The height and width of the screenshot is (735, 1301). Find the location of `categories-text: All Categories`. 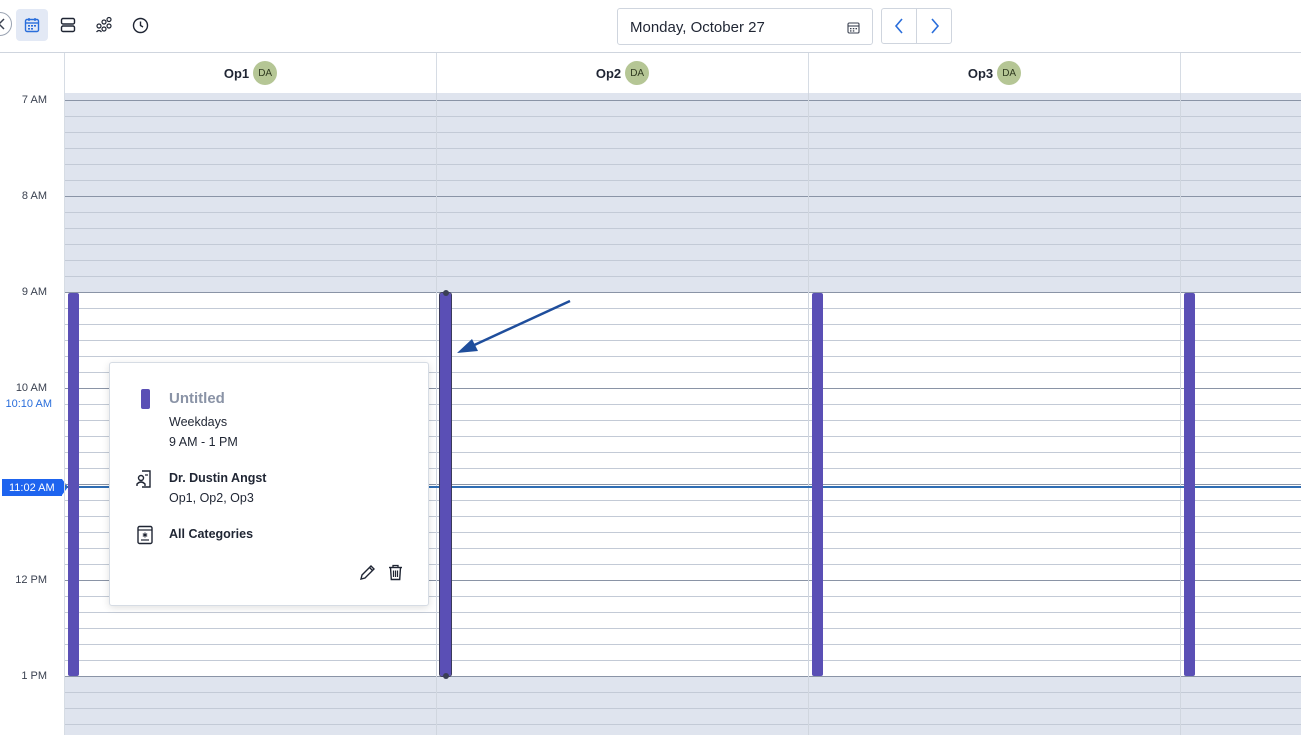

categories-text: All Categories is located at coordinates (211, 534).